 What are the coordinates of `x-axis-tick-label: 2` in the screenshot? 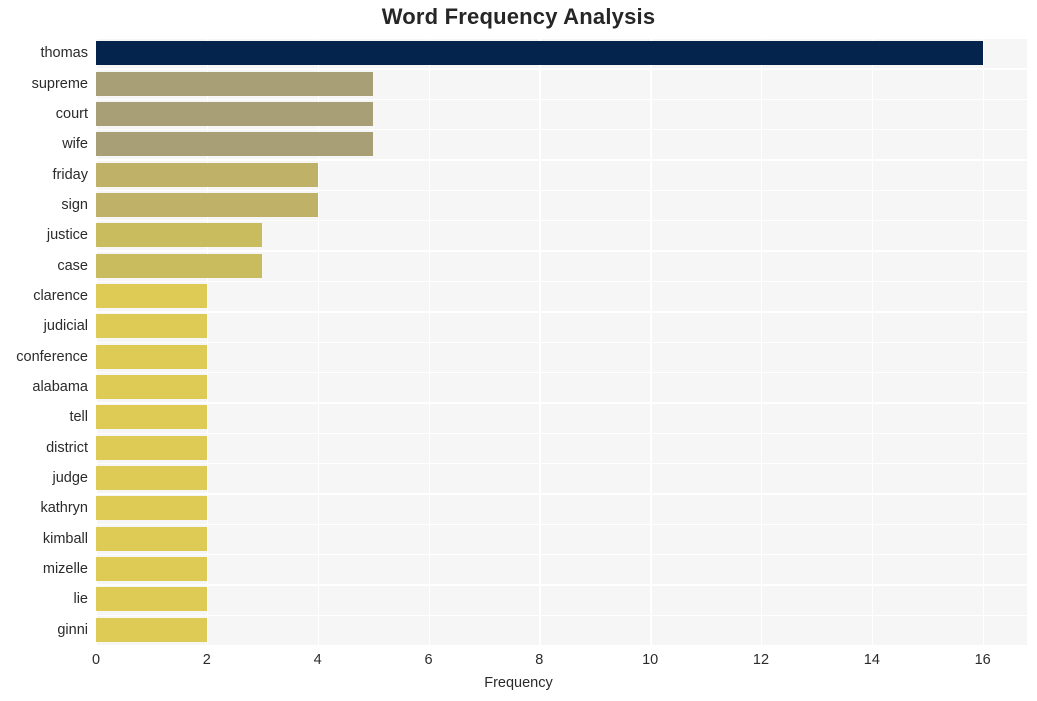 It's located at (206, 660).